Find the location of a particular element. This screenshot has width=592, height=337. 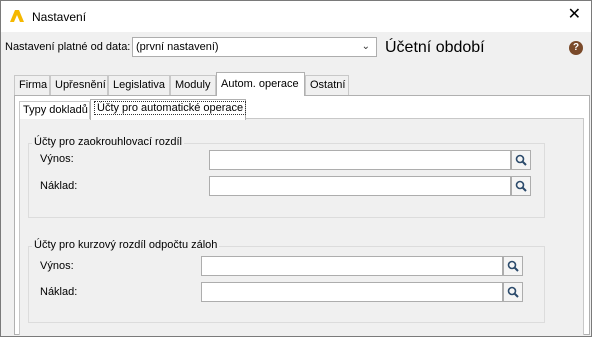

tab-autom-operace: Autom. operace is located at coordinates (260, 84).